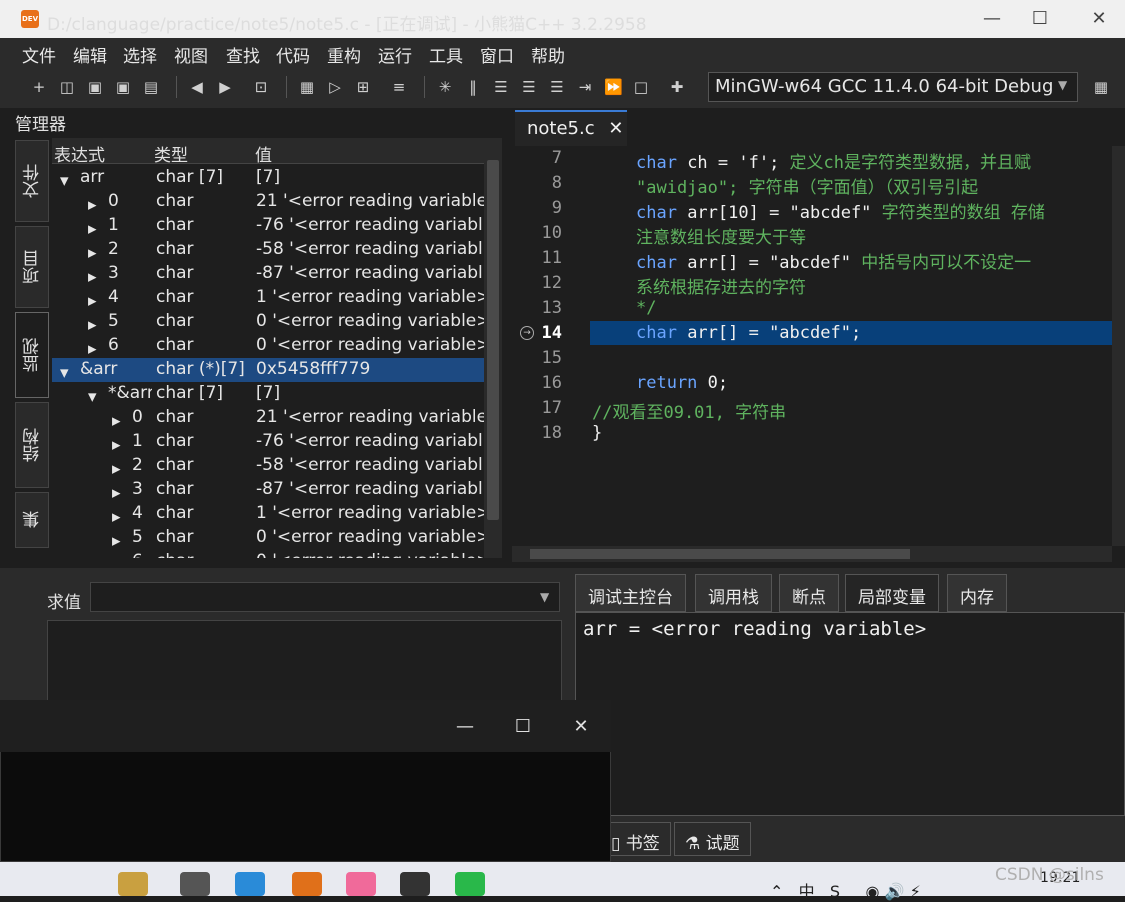 The image size is (1125, 902). I want to click on save-all-icon: ▤, so click(151, 87).